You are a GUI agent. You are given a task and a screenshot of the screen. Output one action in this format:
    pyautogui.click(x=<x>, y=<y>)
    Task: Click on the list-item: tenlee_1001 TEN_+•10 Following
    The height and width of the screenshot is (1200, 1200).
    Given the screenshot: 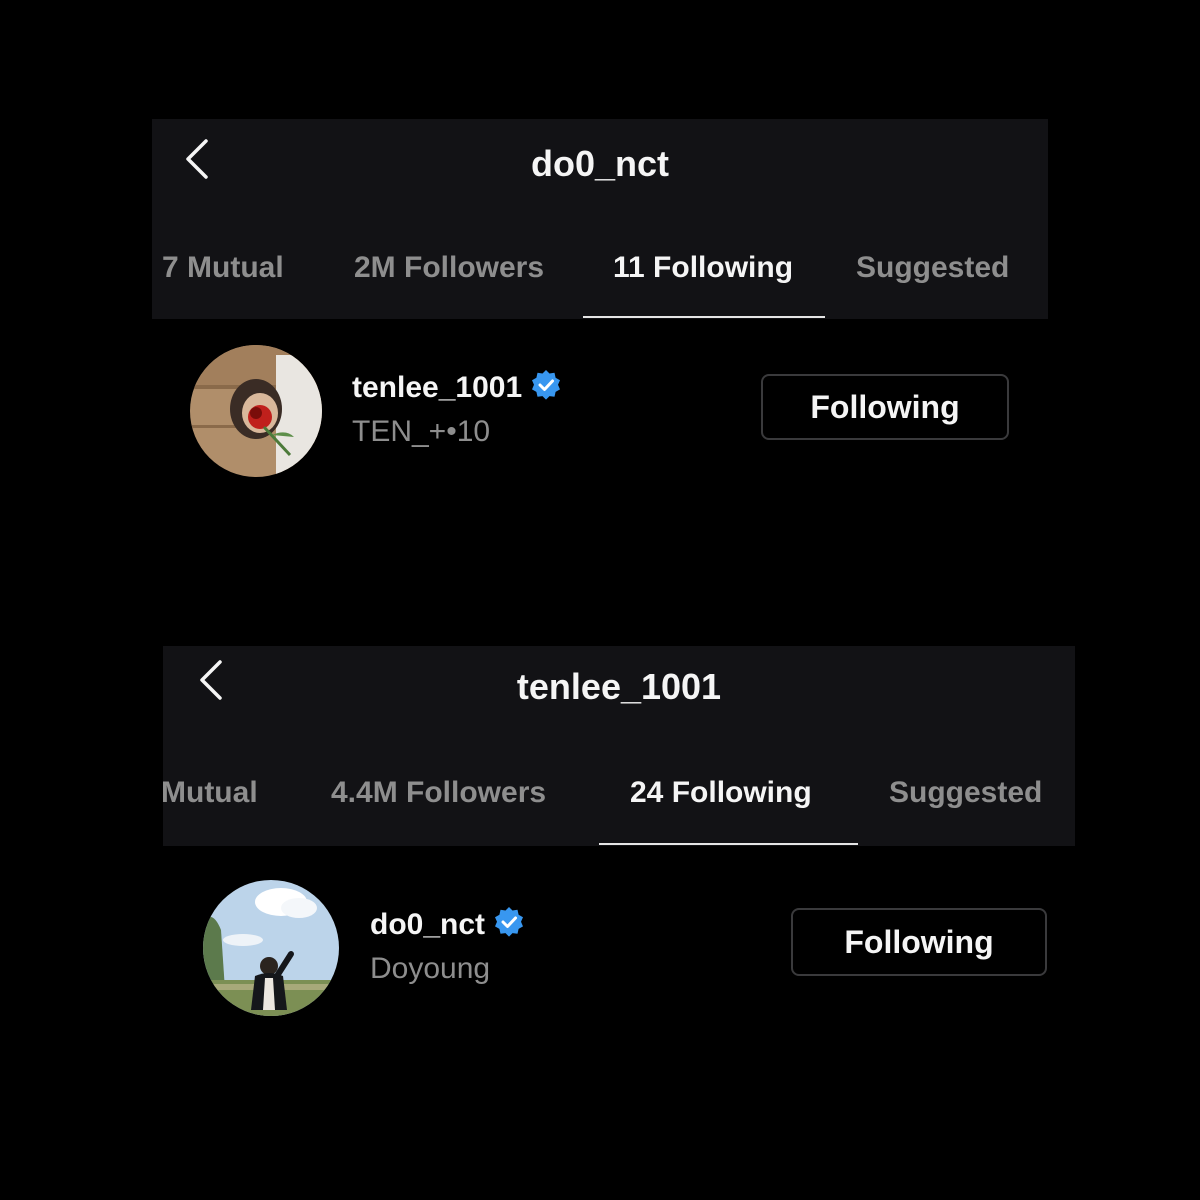 What is the action you would take?
    pyautogui.click(x=600, y=412)
    